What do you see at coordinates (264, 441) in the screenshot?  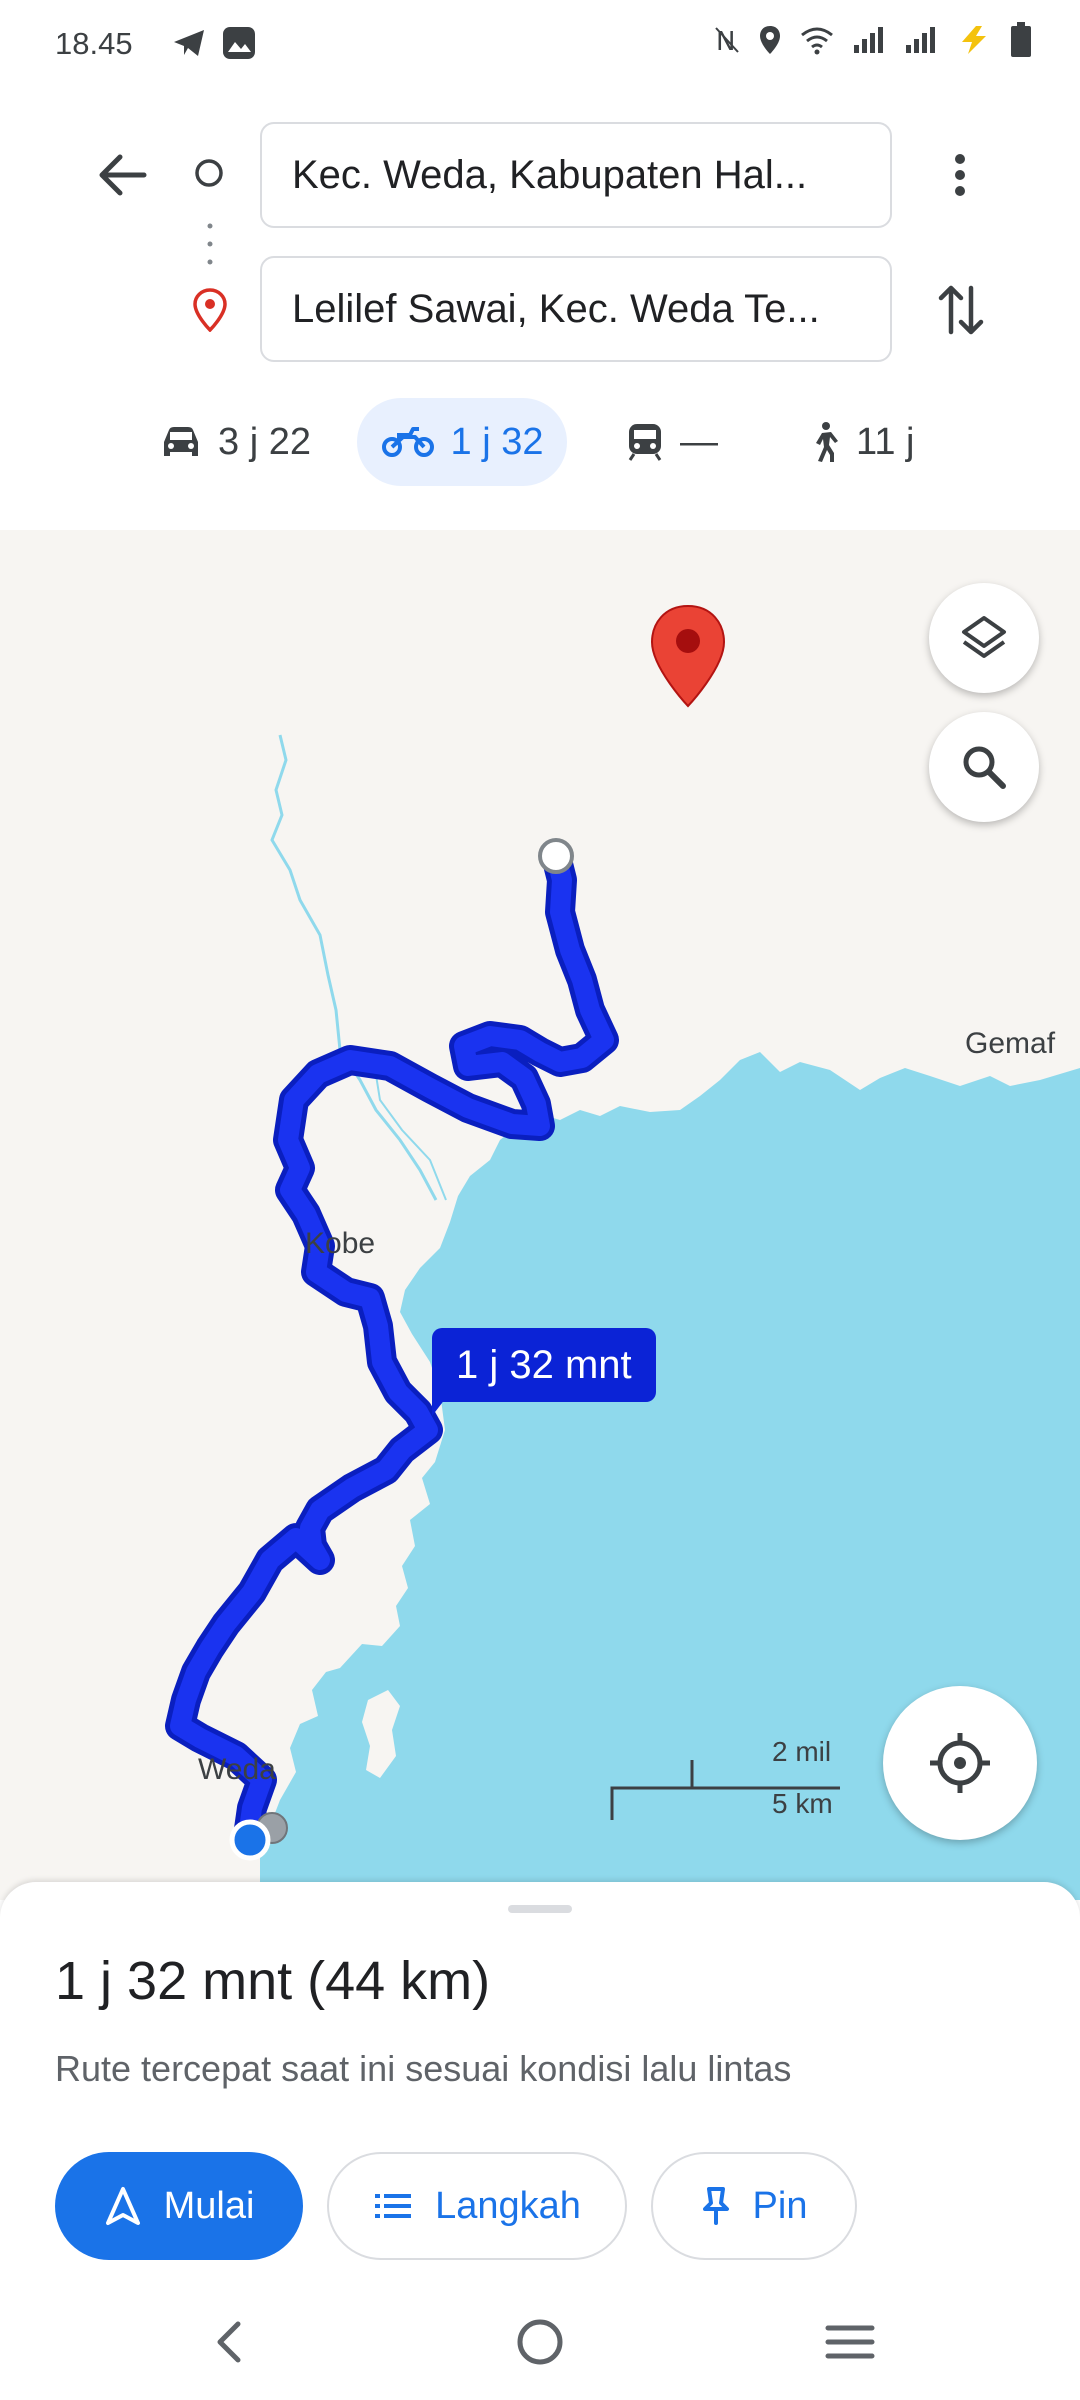 I see `mode-car-label: 3 j 22` at bounding box center [264, 441].